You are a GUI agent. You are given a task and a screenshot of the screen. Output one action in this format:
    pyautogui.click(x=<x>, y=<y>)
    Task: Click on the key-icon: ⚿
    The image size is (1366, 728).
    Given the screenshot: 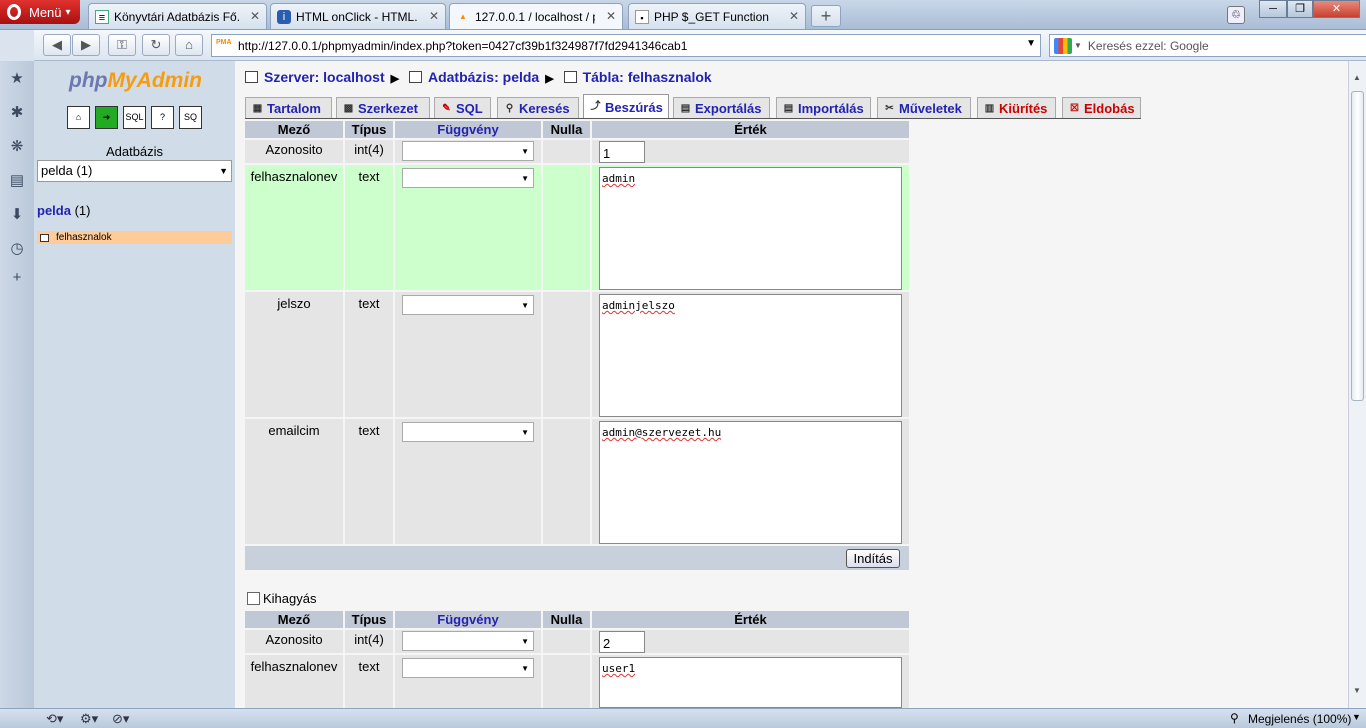 What is the action you would take?
    pyautogui.click(x=122, y=45)
    